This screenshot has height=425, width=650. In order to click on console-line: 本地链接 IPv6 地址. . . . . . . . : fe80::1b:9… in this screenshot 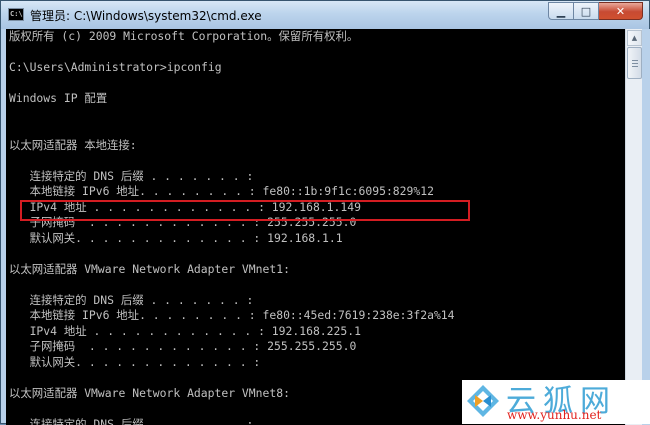, I will do `click(232, 192)`.